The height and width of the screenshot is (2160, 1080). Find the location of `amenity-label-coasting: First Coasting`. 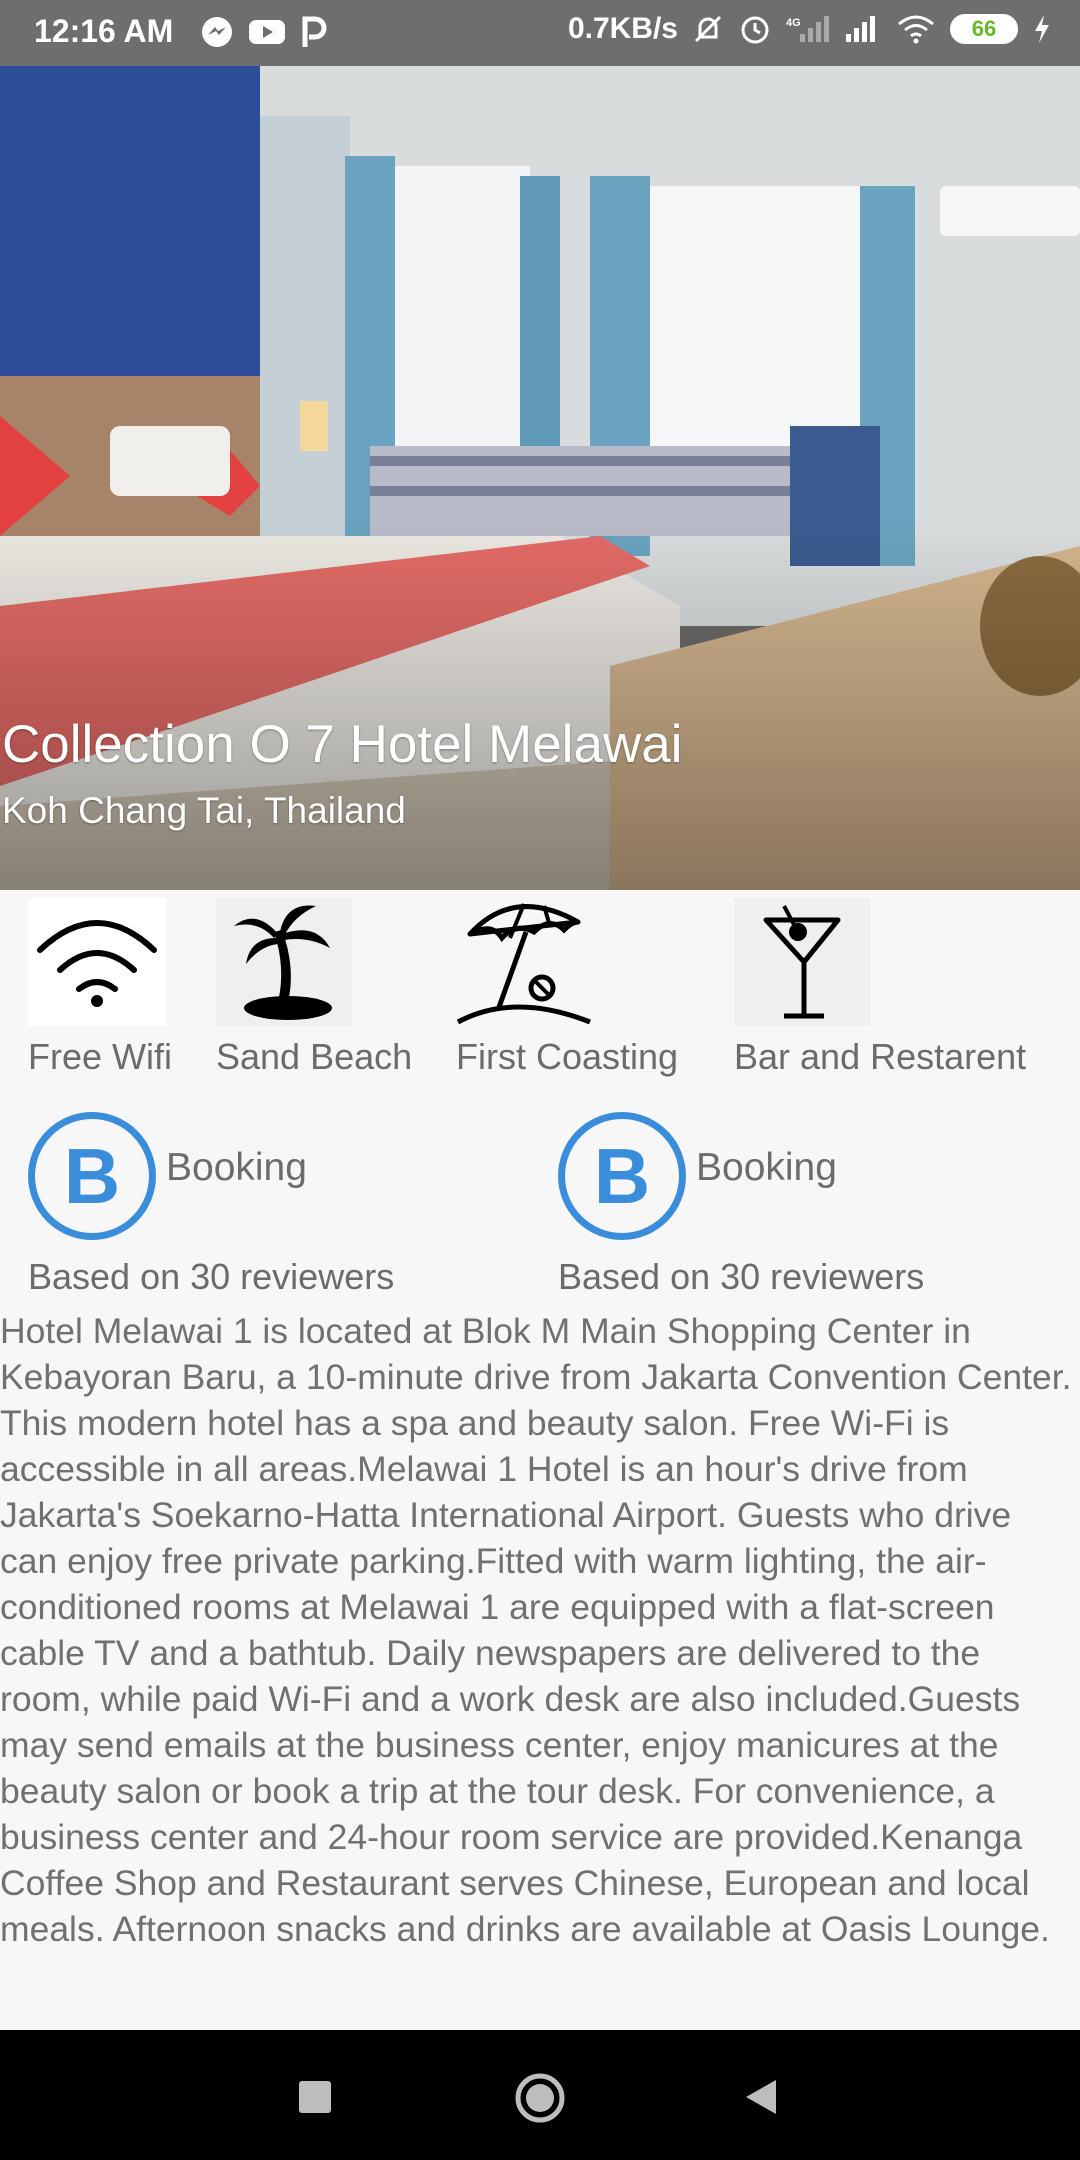

amenity-label-coasting: First Coasting is located at coordinates (567, 1056).